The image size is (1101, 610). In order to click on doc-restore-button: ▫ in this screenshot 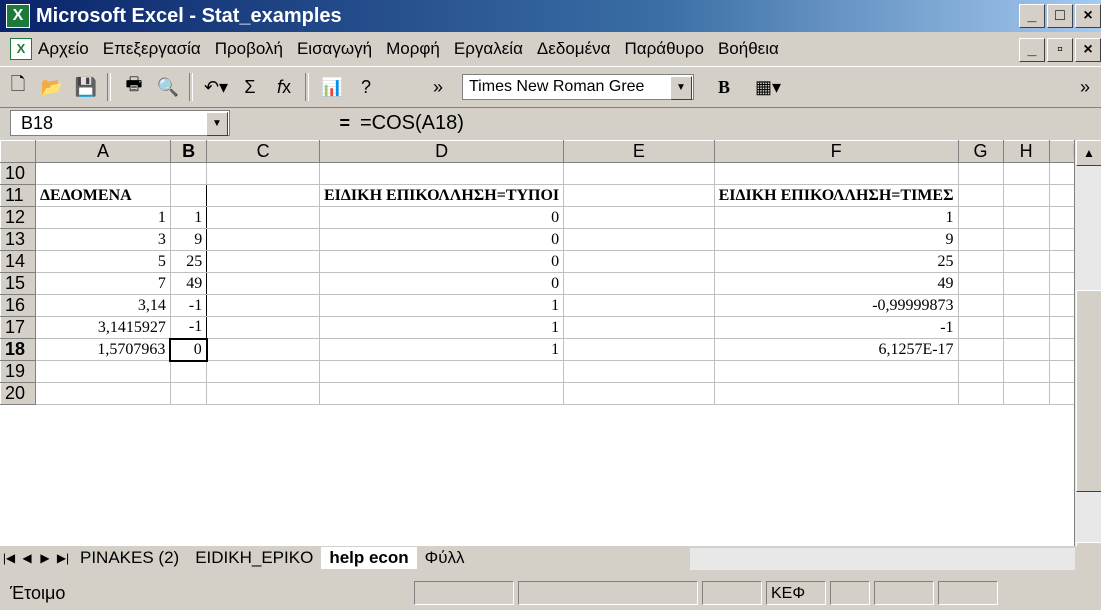, I will do `click(1060, 50)`.